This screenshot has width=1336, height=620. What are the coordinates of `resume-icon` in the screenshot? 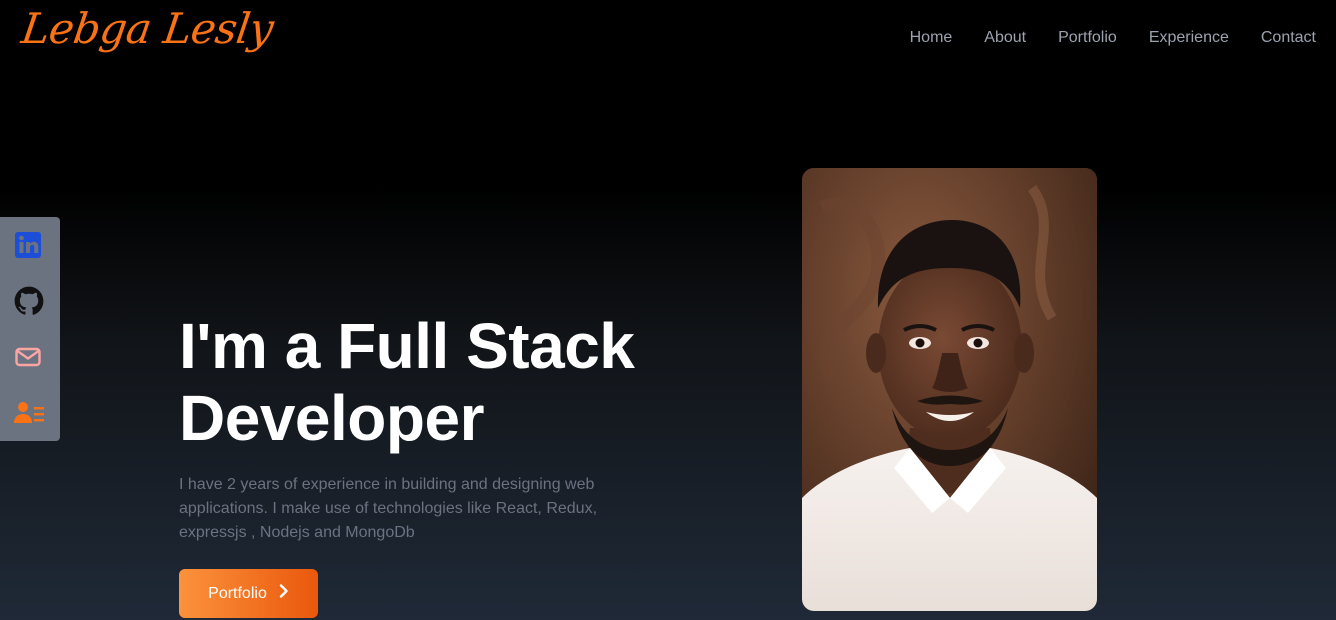 It's located at (30, 413).